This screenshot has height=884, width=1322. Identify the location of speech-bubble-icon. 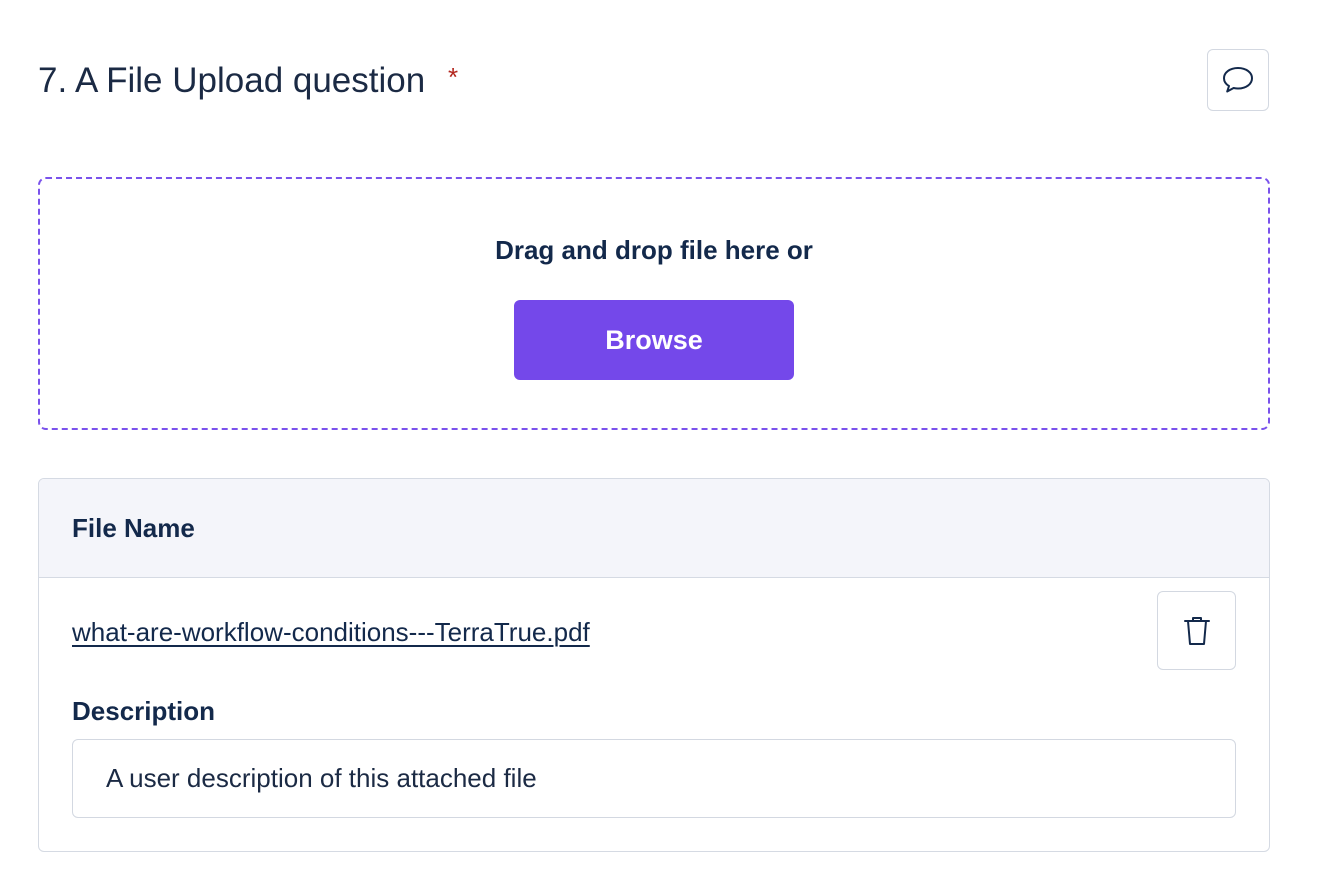
(1238, 80).